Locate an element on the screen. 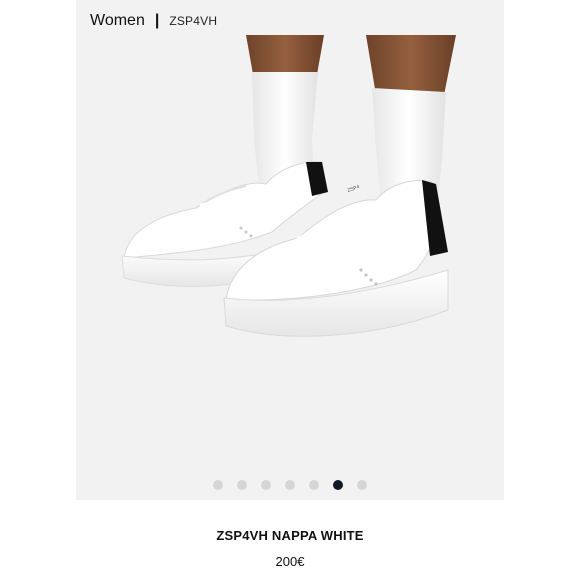 The width and height of the screenshot is (580, 580). breadcrumb: Women | ZSP4VH is located at coordinates (153, 21).